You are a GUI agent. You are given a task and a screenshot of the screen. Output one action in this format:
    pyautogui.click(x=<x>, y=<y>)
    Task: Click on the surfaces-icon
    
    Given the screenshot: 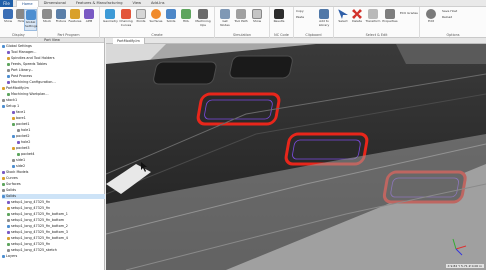 What is the action you would take?
    pyautogui.click(x=156, y=14)
    